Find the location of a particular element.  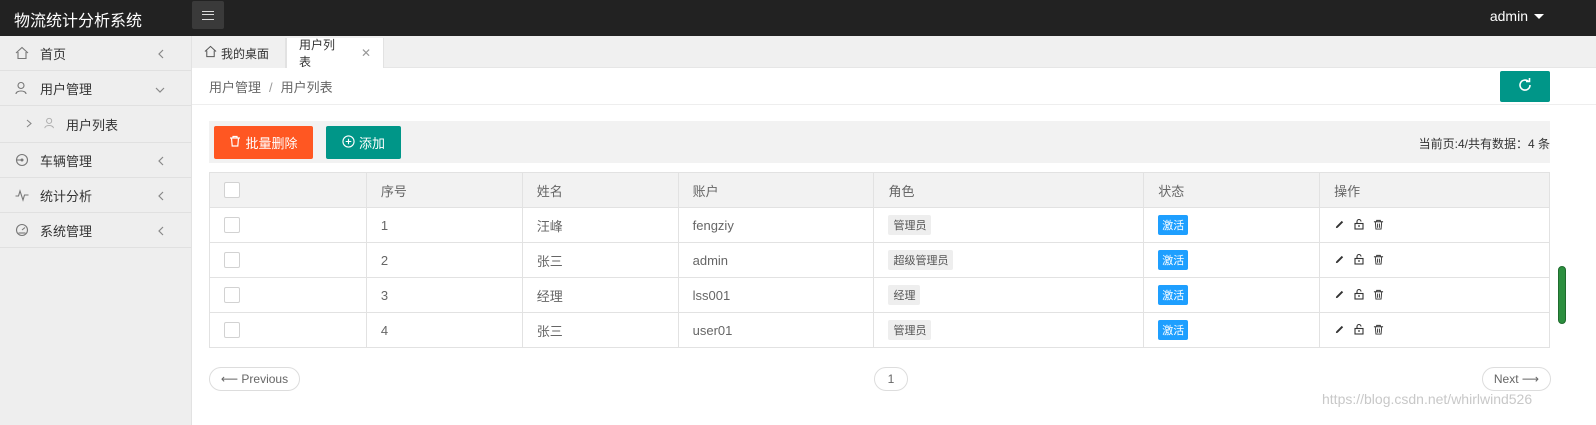

cell-name: 张三 is located at coordinates (600, 260).